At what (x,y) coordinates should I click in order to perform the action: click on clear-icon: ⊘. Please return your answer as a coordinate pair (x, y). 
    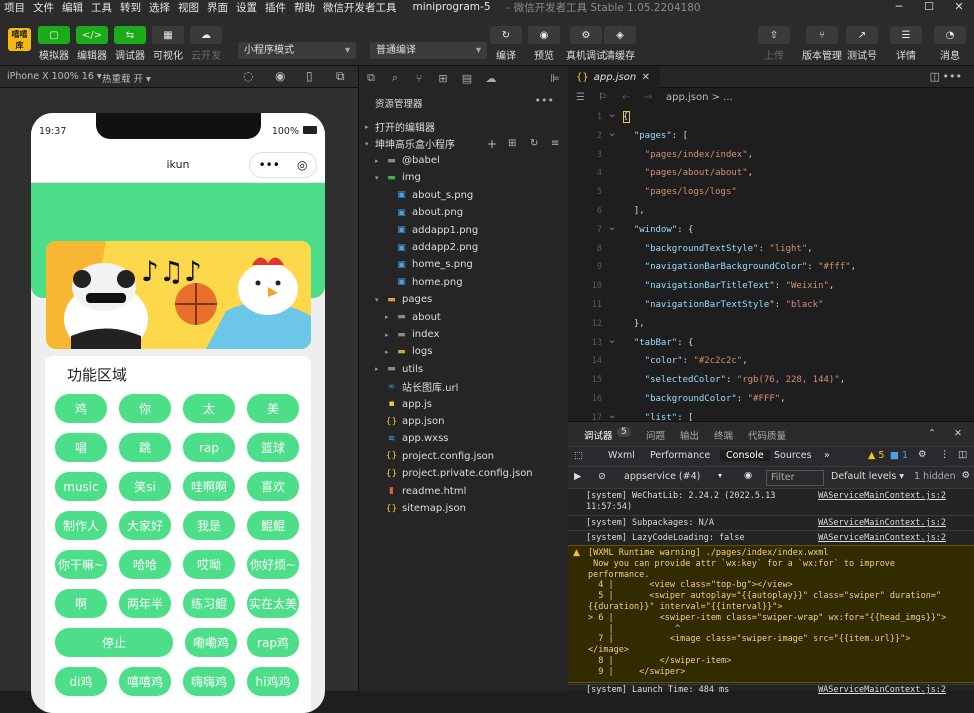
    Looking at the image, I should click on (602, 476).